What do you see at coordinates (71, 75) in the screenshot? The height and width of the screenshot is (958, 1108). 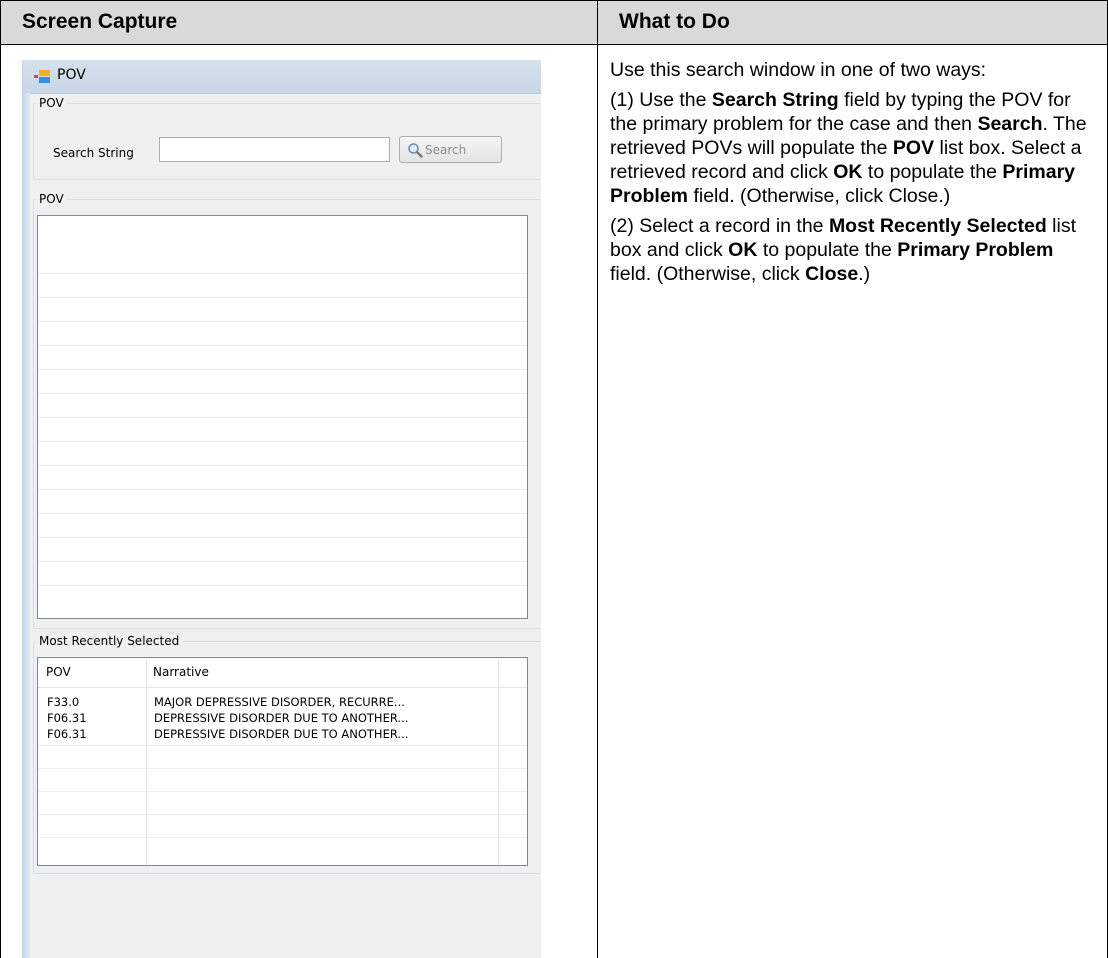 I see `window-title: POV` at bounding box center [71, 75].